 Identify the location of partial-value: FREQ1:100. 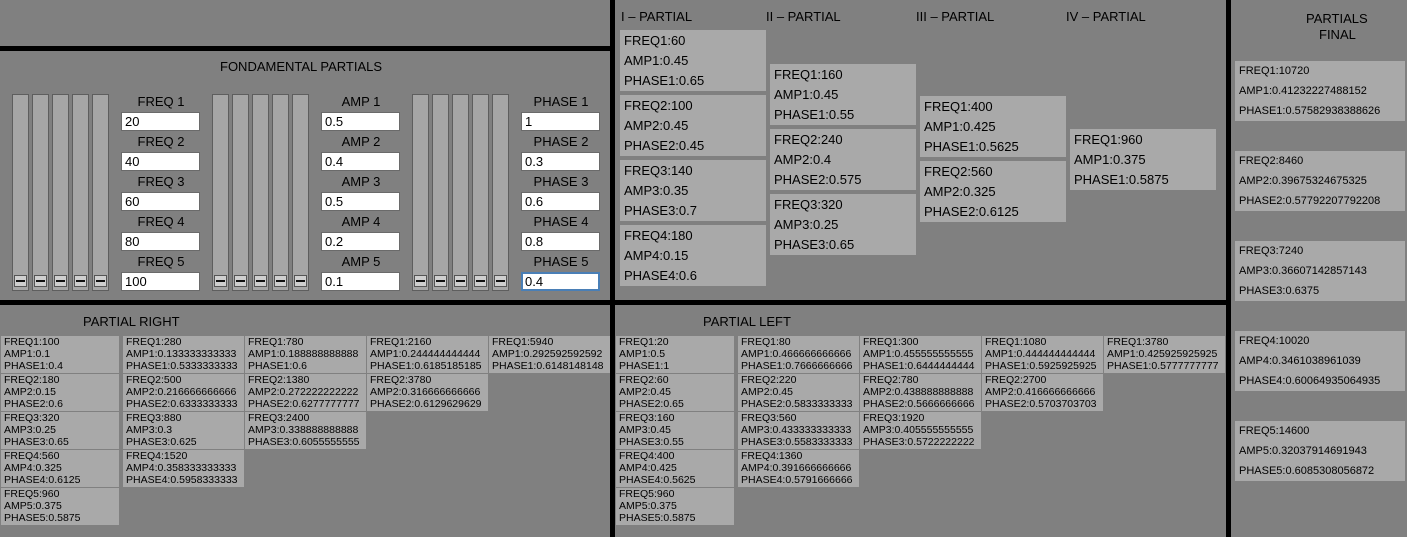
(32, 342).